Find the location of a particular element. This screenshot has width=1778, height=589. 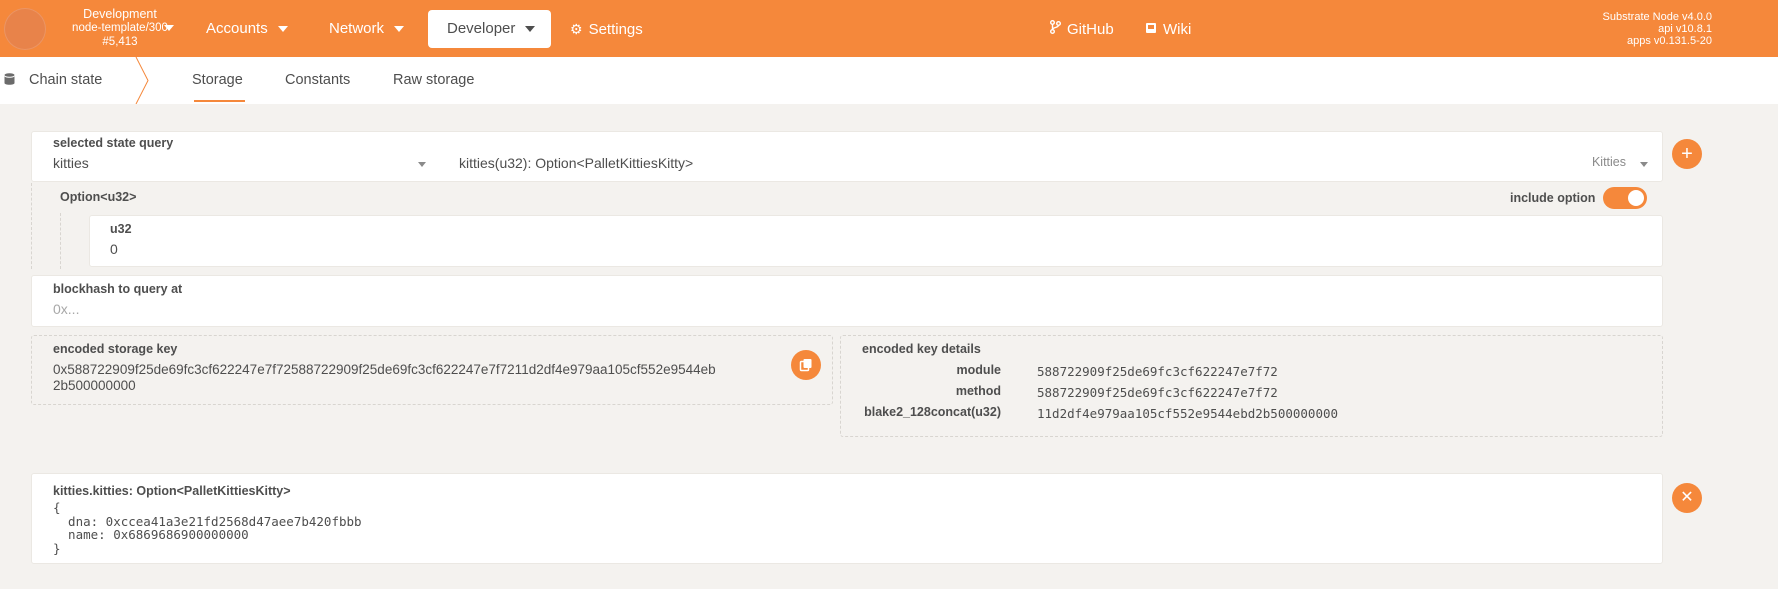

link-wiki-label: Wiki is located at coordinates (1177, 29).